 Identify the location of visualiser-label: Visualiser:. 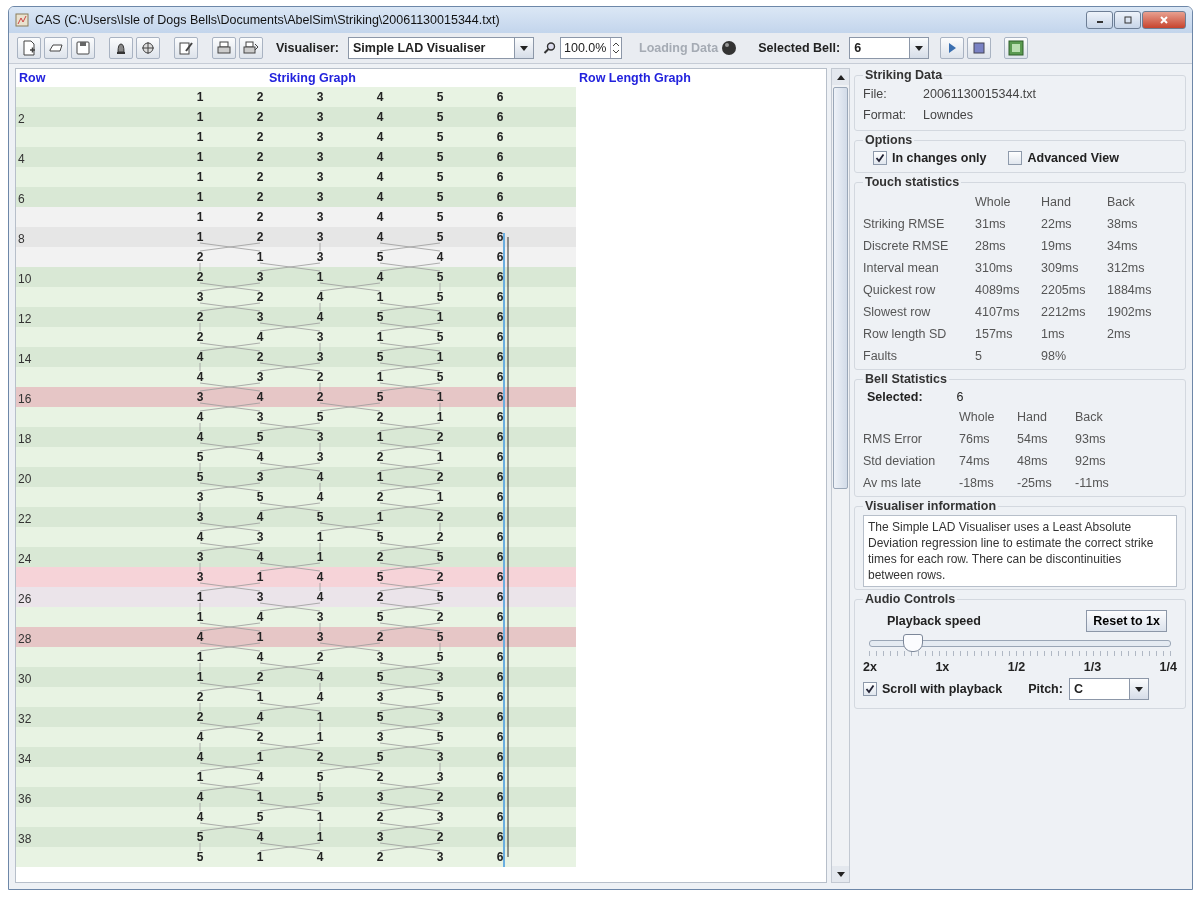
(307, 48).